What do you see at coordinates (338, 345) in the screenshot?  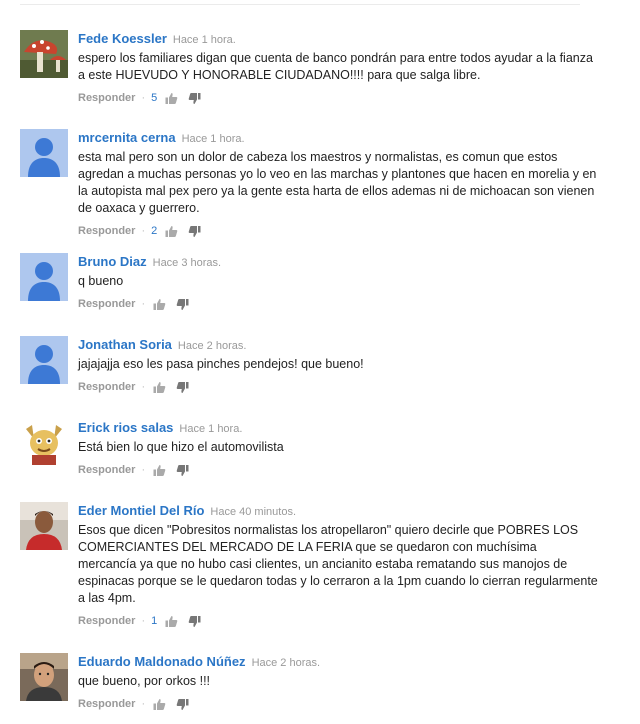 I see `comment-meta: Jonathan Soria Hace 2 horas.` at bounding box center [338, 345].